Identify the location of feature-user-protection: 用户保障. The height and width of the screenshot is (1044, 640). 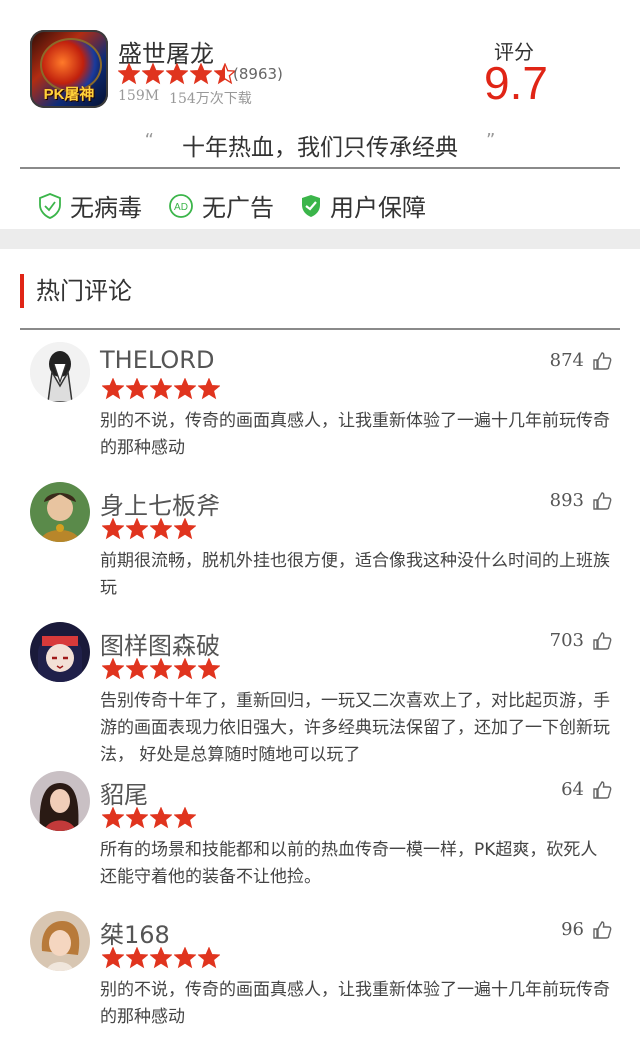
(363, 205).